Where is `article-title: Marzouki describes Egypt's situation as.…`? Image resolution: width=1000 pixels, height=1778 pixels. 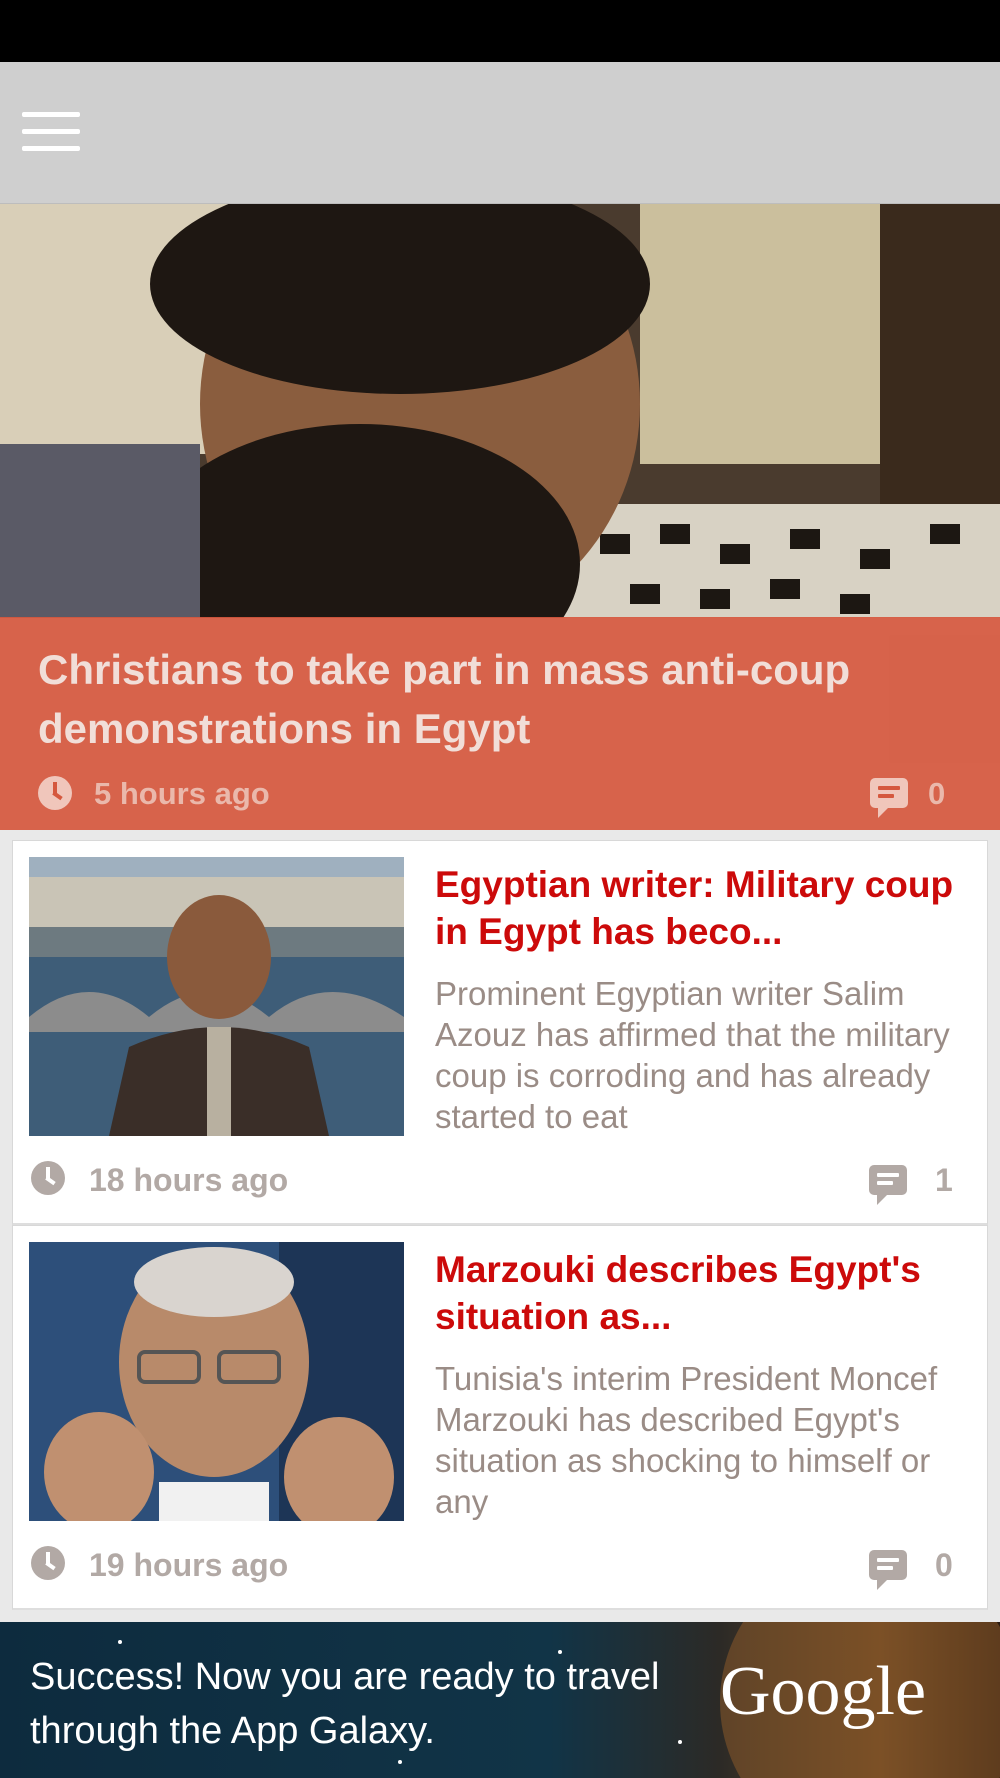 article-title: Marzouki describes Egypt's situation as.… is located at coordinates (700, 1293).